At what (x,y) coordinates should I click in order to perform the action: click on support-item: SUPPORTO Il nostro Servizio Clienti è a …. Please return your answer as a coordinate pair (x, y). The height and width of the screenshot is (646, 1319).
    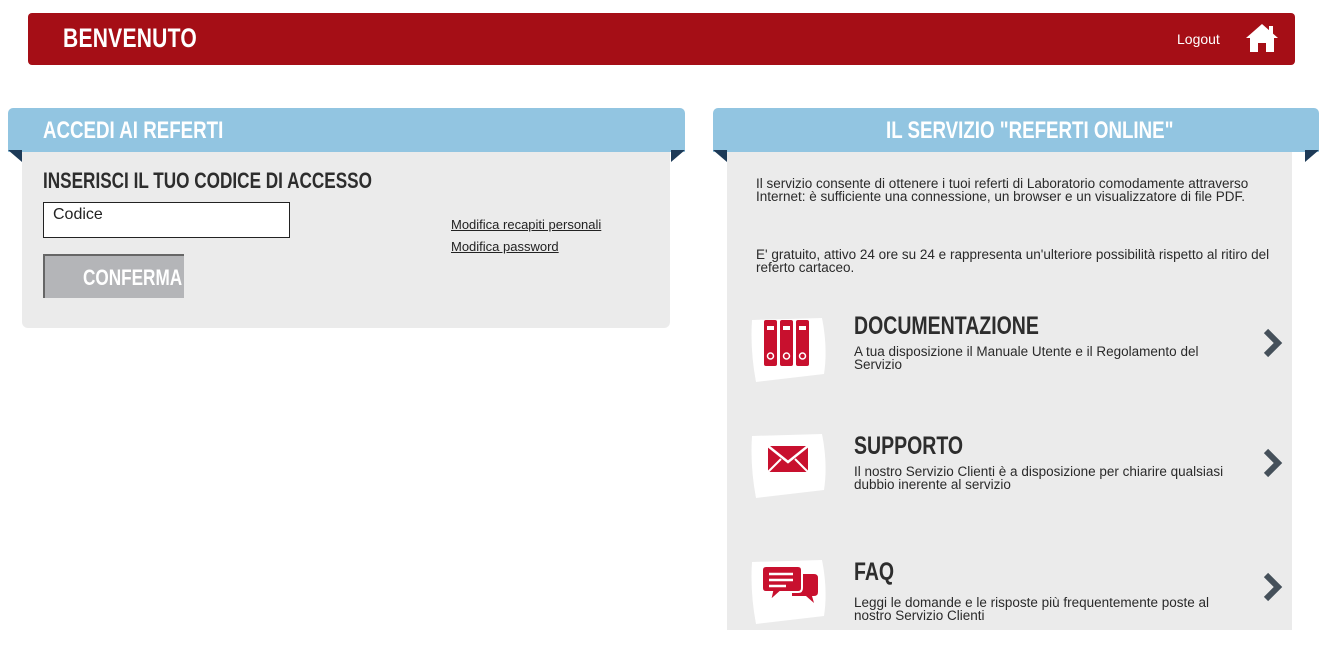
    Looking at the image, I should click on (1020, 475).